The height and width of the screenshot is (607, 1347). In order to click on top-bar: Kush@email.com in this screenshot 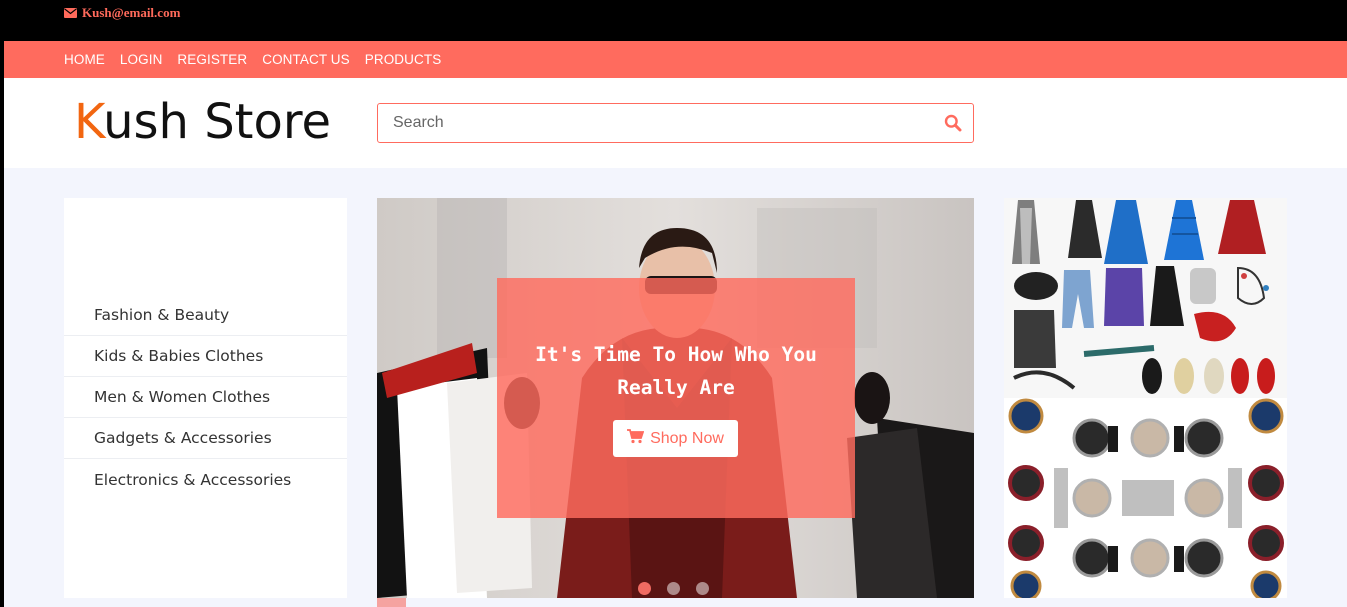, I will do `click(673, 20)`.